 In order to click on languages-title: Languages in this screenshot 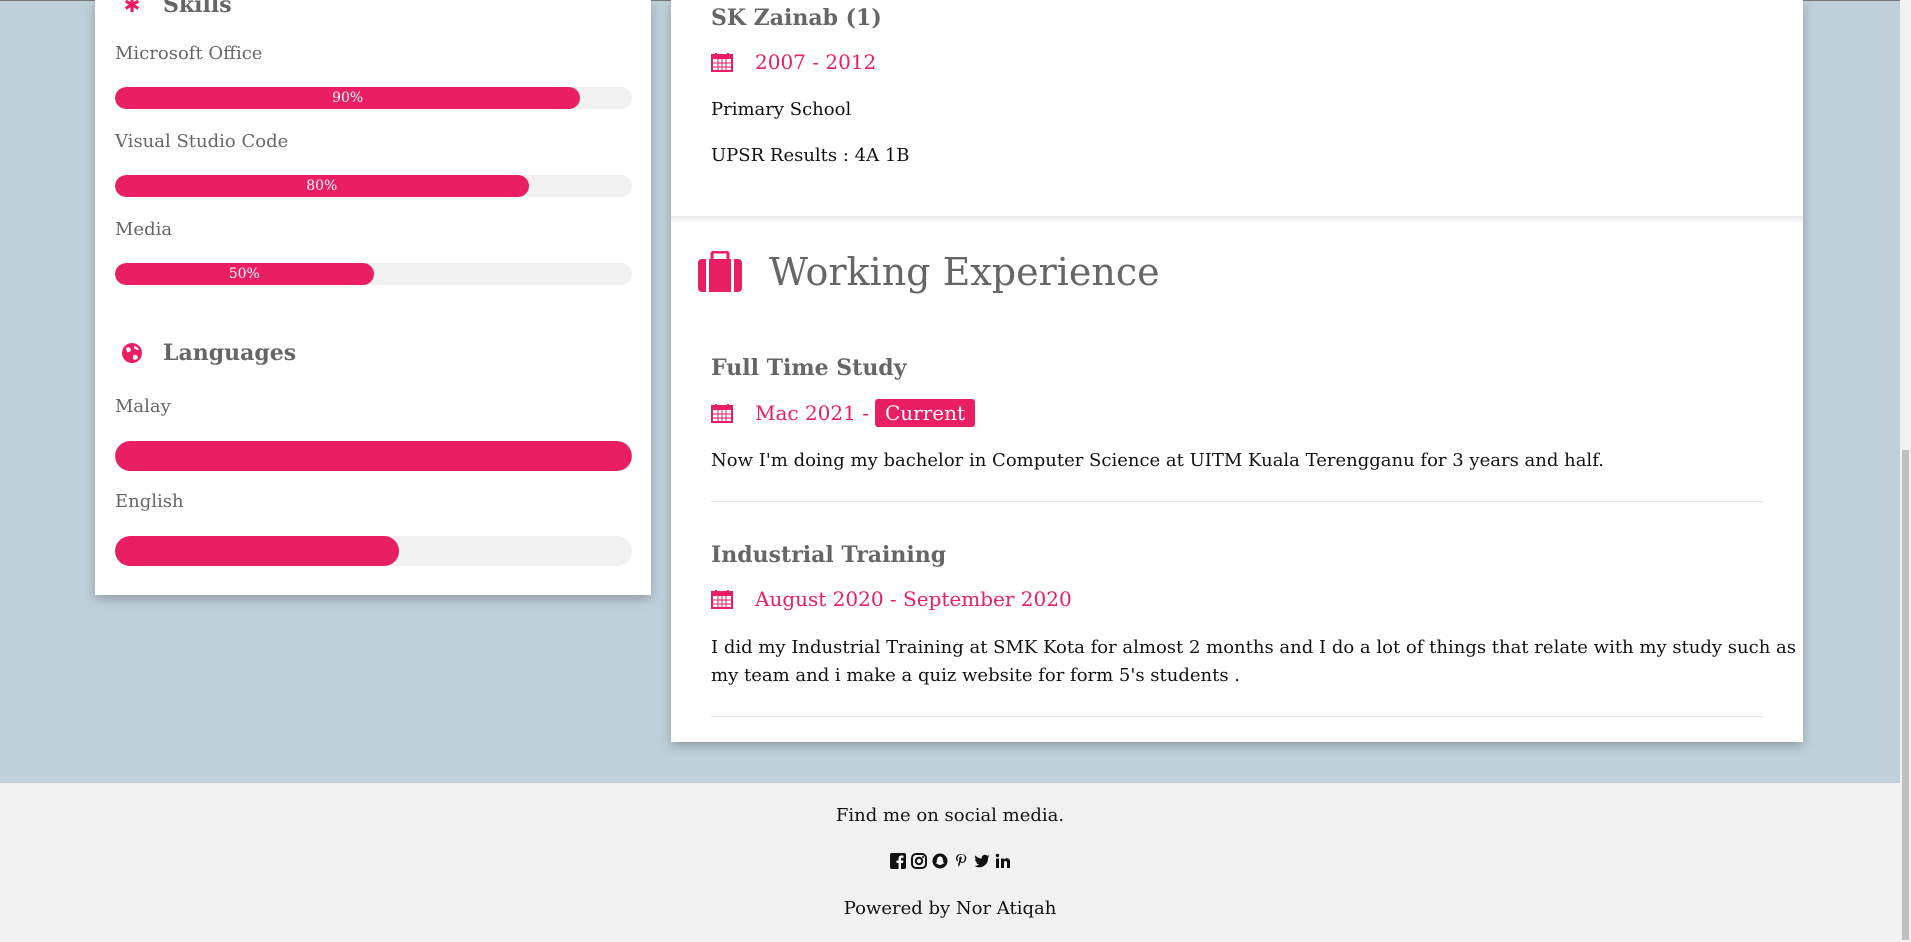, I will do `click(230, 353)`.